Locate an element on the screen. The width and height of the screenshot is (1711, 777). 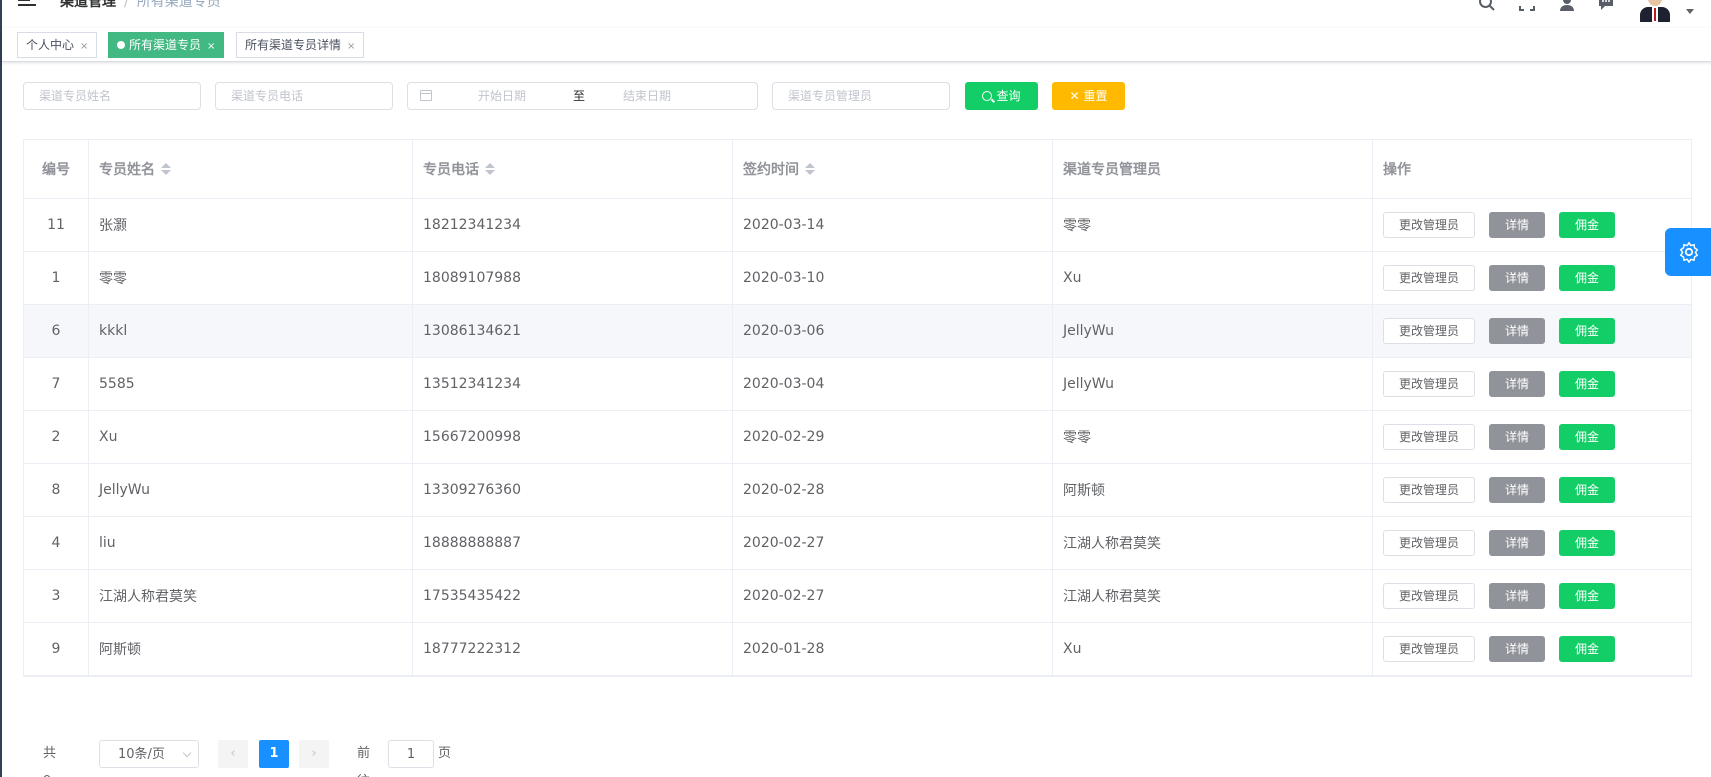
goto-suffix: 页 is located at coordinates (445, 753).